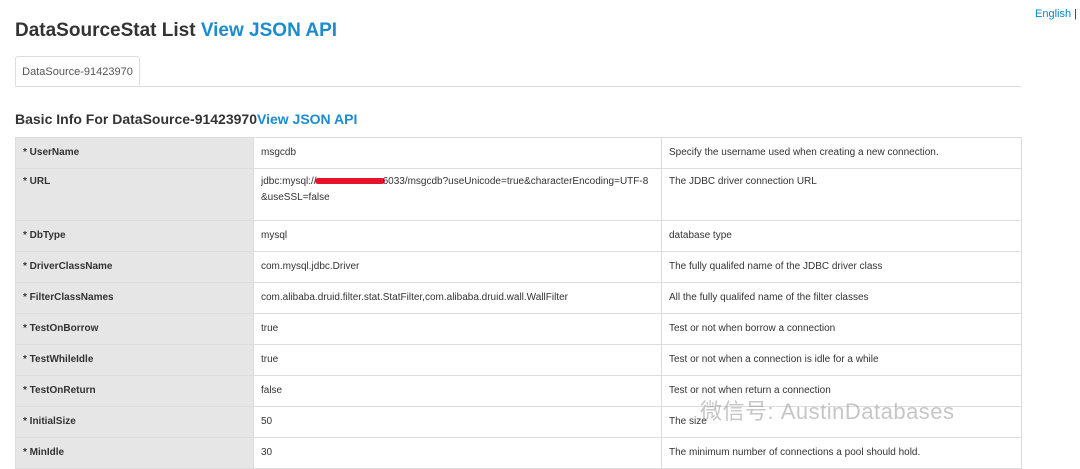 This screenshot has width=1080, height=469. What do you see at coordinates (457, 391) in the screenshot?
I see `row-value: false` at bounding box center [457, 391].